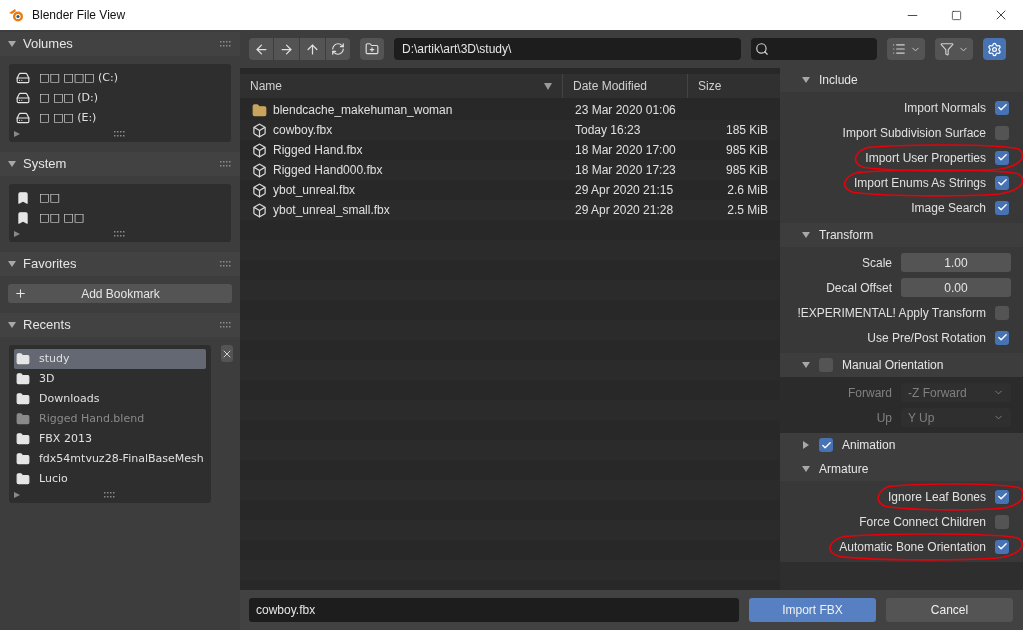 This screenshot has height=630, width=1023. I want to click on sidebar-item: study, so click(110, 359).